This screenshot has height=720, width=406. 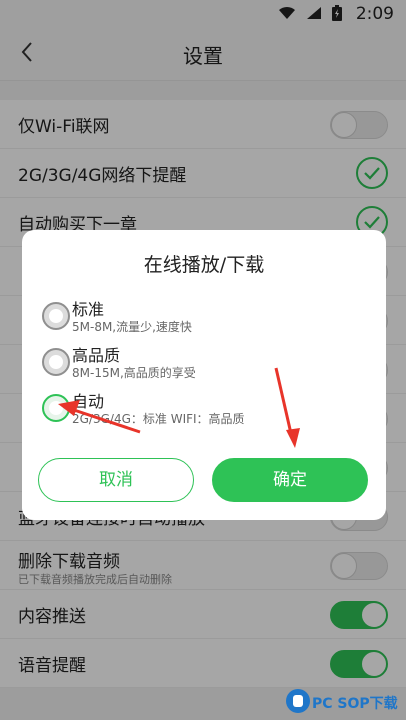 What do you see at coordinates (355, 704) in the screenshot?
I see `watermark-text: PC SOP下载` at bounding box center [355, 704].